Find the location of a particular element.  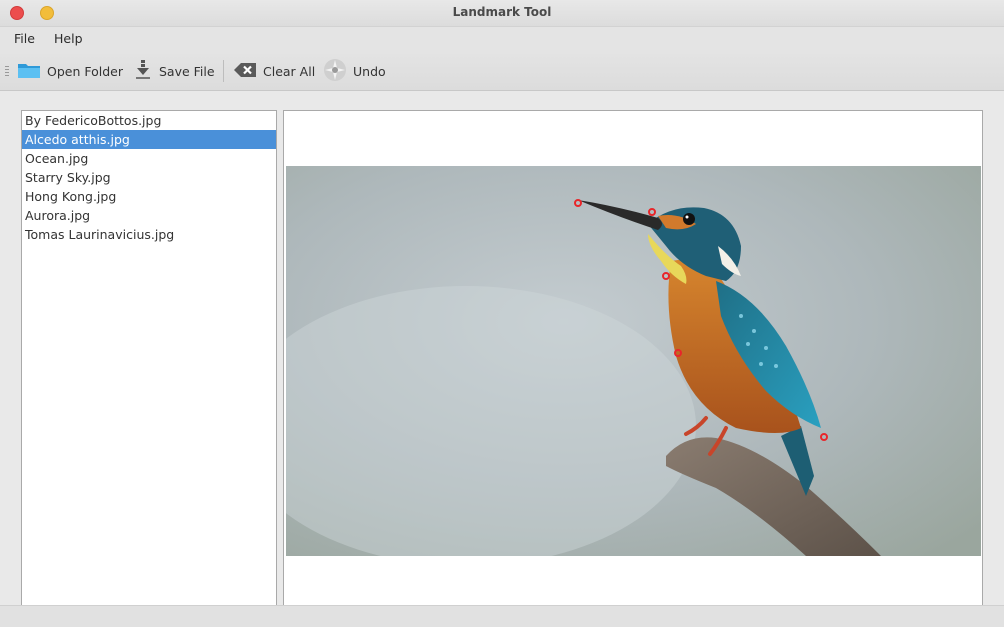

clear-all-button: Clear All is located at coordinates (274, 71).